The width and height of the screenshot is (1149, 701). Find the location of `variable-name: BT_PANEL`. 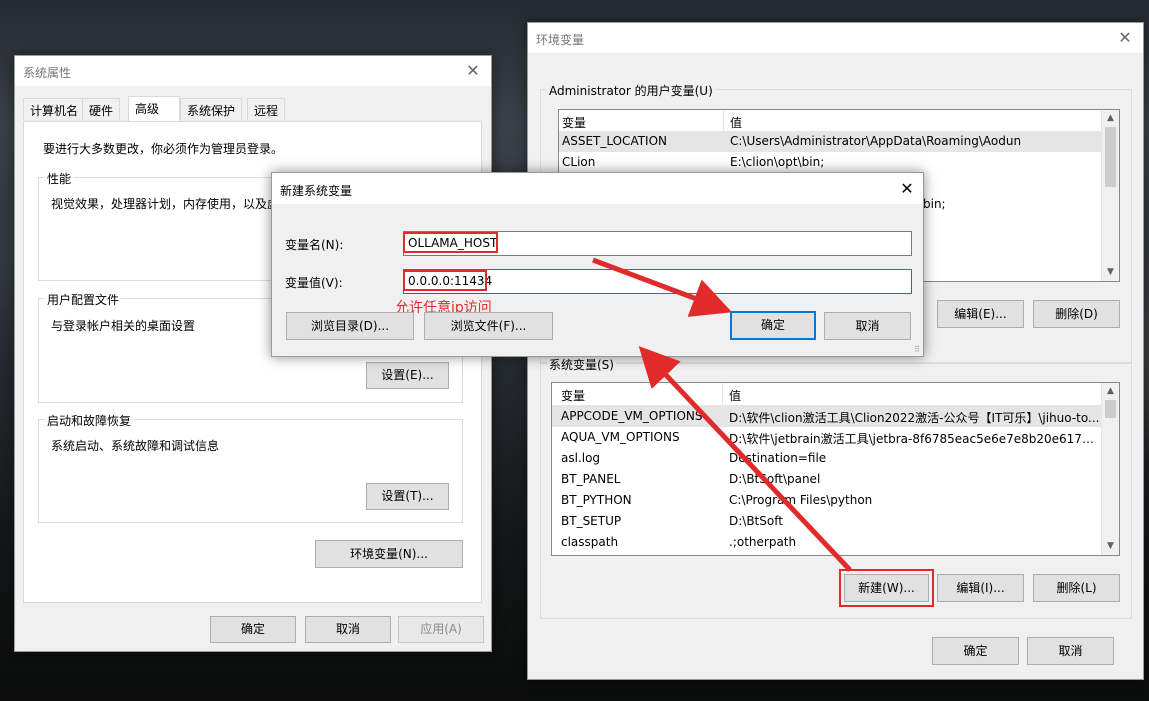

variable-name: BT_PANEL is located at coordinates (591, 479).